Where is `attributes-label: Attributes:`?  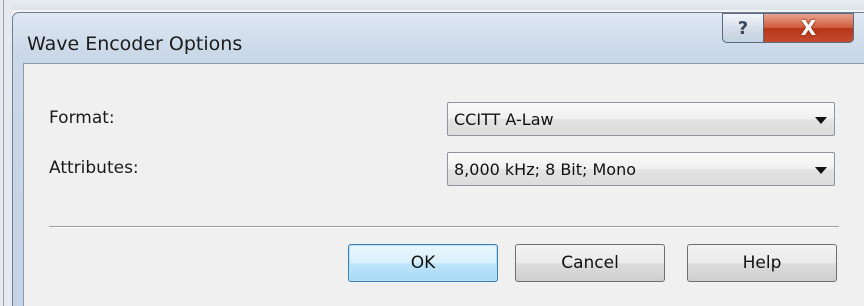
attributes-label: Attributes: is located at coordinates (94, 168).